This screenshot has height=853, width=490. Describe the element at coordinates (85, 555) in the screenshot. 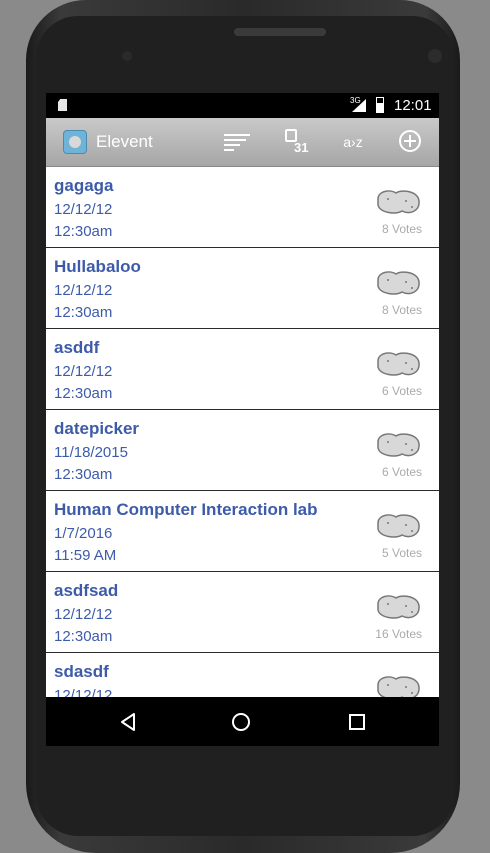

I see `event-time: 11:59 AM` at that location.